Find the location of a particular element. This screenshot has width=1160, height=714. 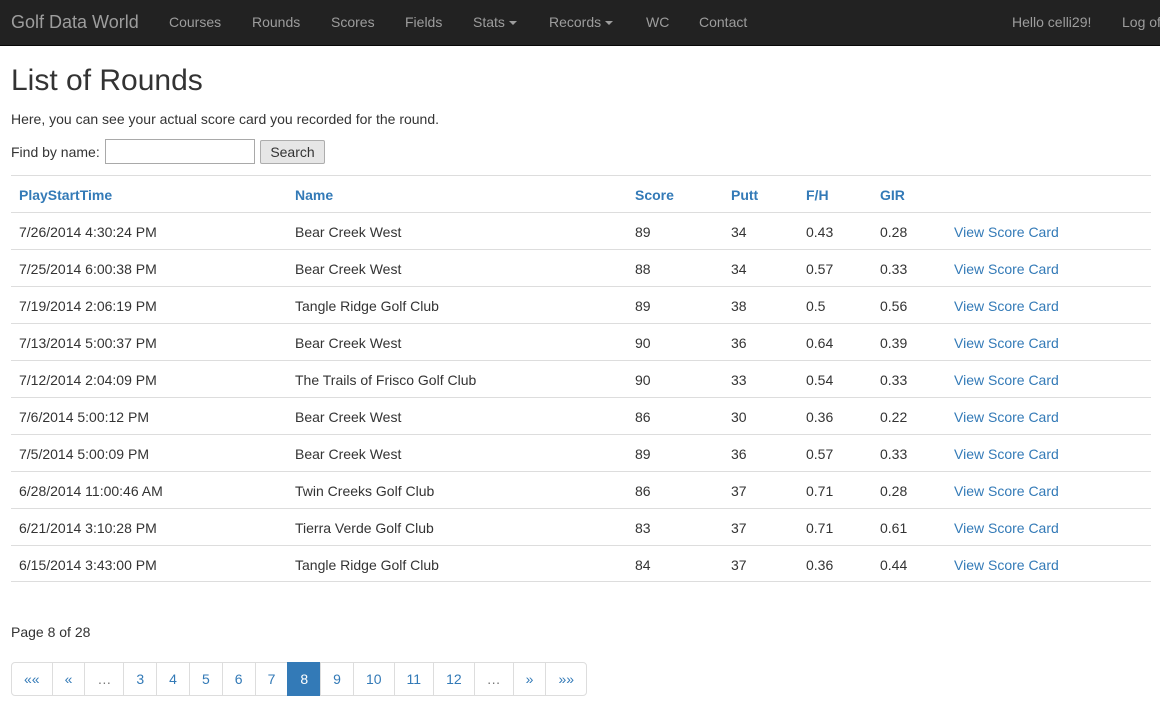

pagination: «« «… 3 4 5 6 7 8 9 10 11 12…»»» is located at coordinates (299, 679).